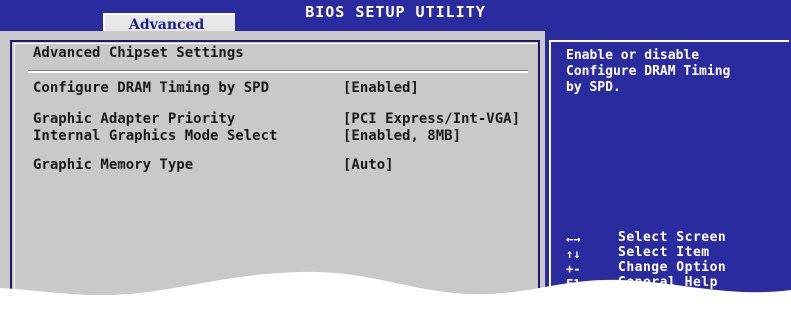 This screenshot has width=791, height=318. What do you see at coordinates (573, 239) in the screenshot?
I see `arrows-left-right-icon: ←→` at bounding box center [573, 239].